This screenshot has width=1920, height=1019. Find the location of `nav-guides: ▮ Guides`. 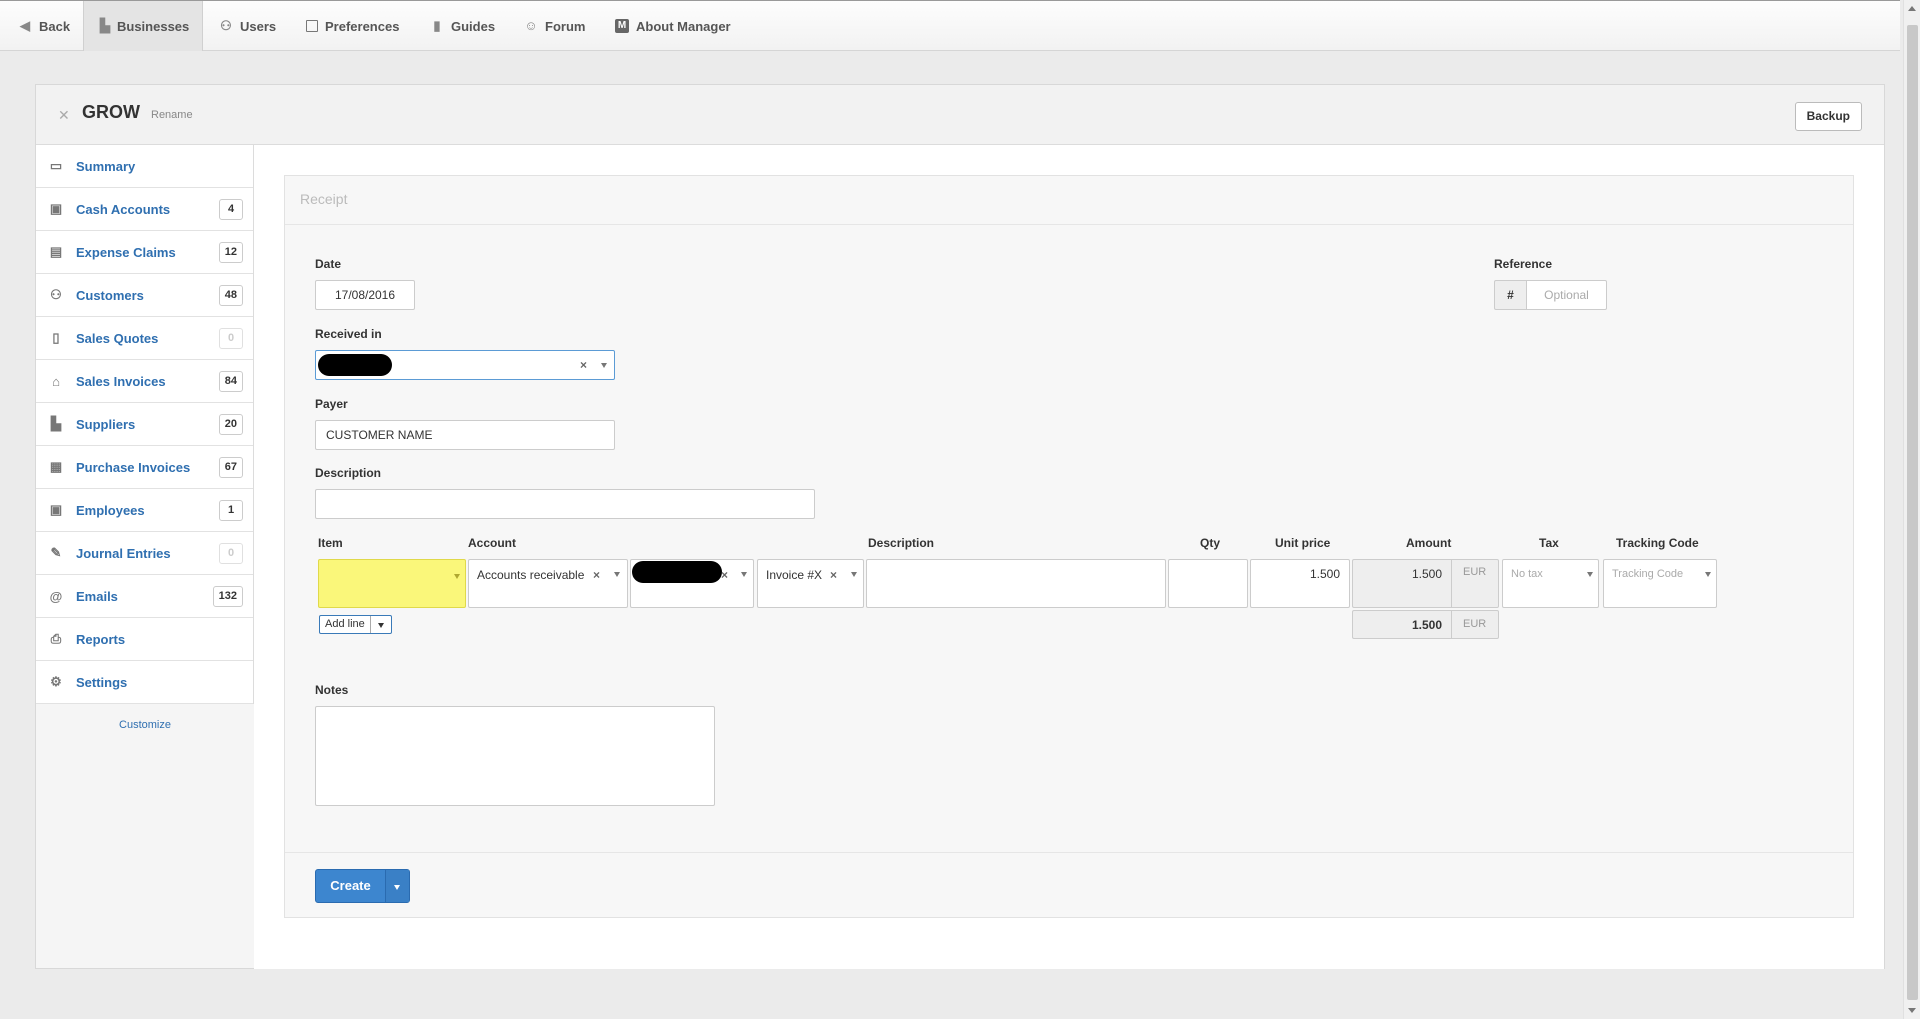

nav-guides: ▮ Guides is located at coordinates (462, 26).